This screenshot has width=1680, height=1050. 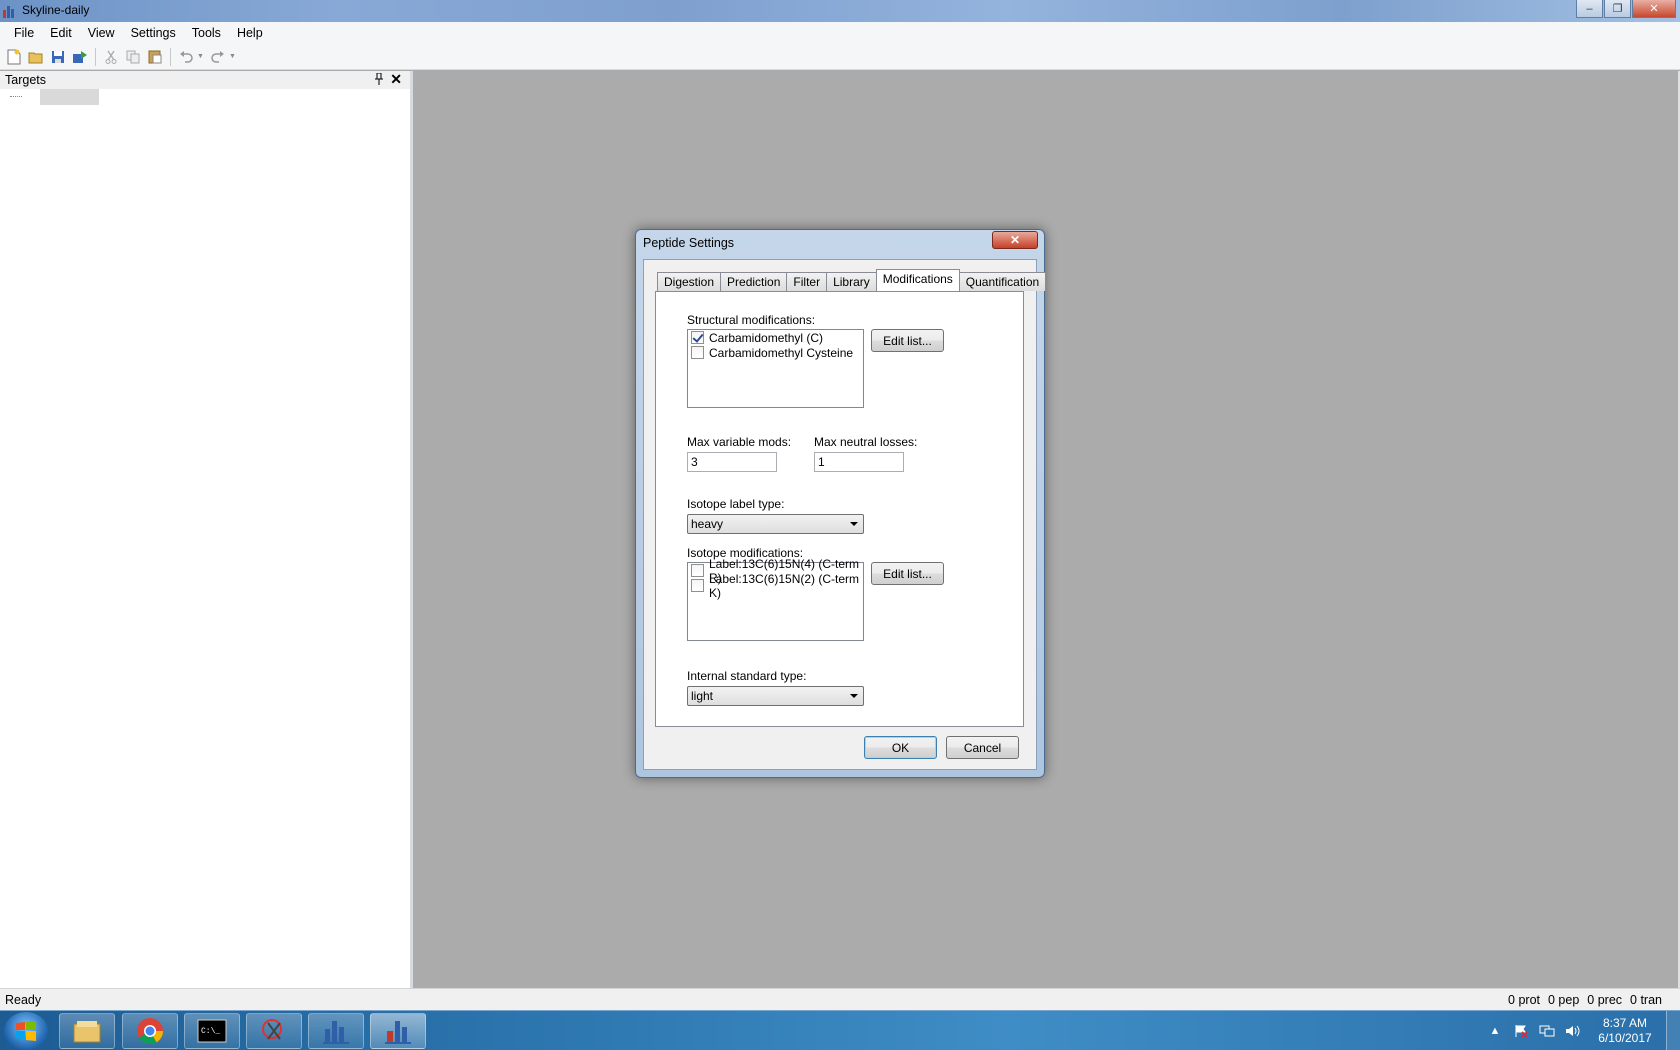 What do you see at coordinates (25, 80) in the screenshot?
I see `targets-title: Targets` at bounding box center [25, 80].